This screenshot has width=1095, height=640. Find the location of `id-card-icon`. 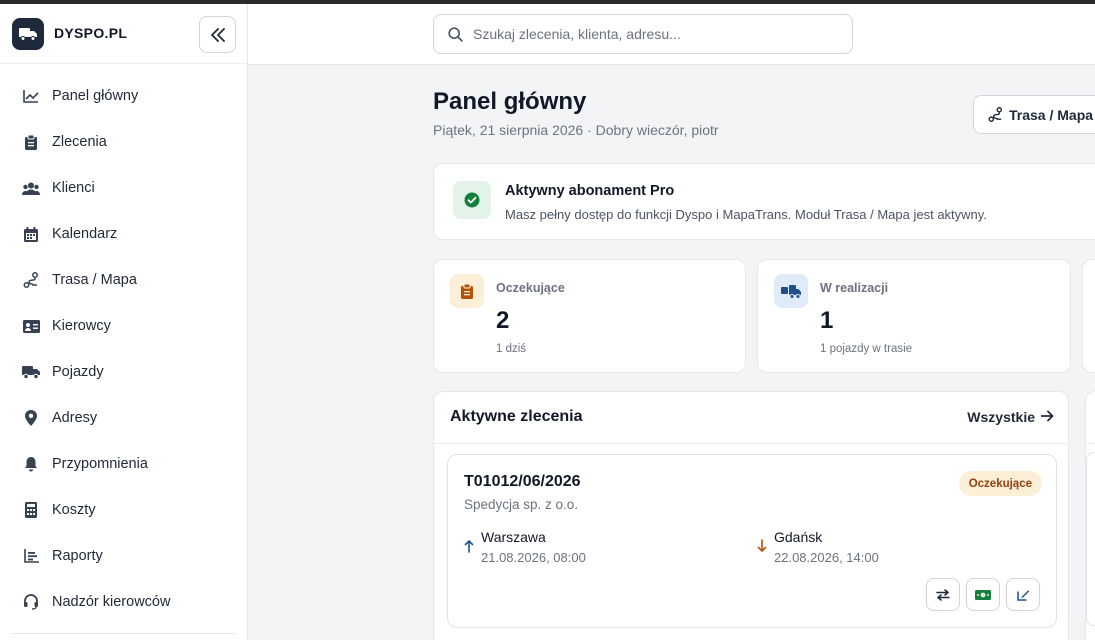

id-card-icon is located at coordinates (31, 326).